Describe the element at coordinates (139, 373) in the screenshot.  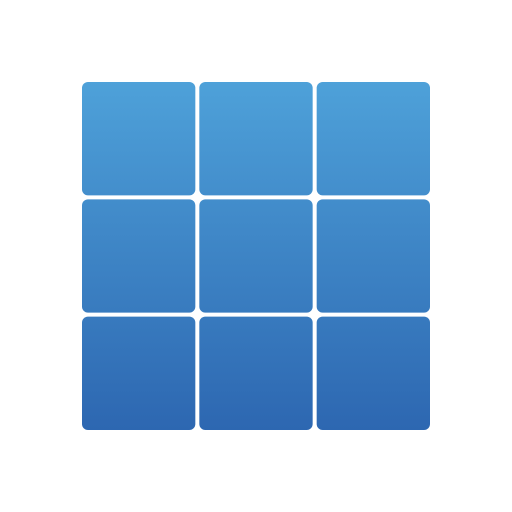
I see `grid-tile-r3-c1` at that location.